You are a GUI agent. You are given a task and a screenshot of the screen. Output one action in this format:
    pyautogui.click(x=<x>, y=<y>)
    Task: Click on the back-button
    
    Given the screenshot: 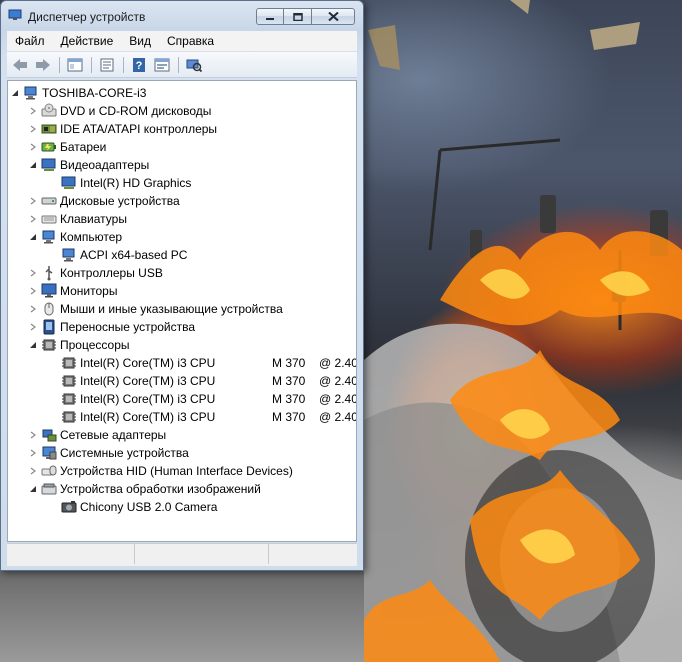 What is the action you would take?
    pyautogui.click(x=20, y=65)
    